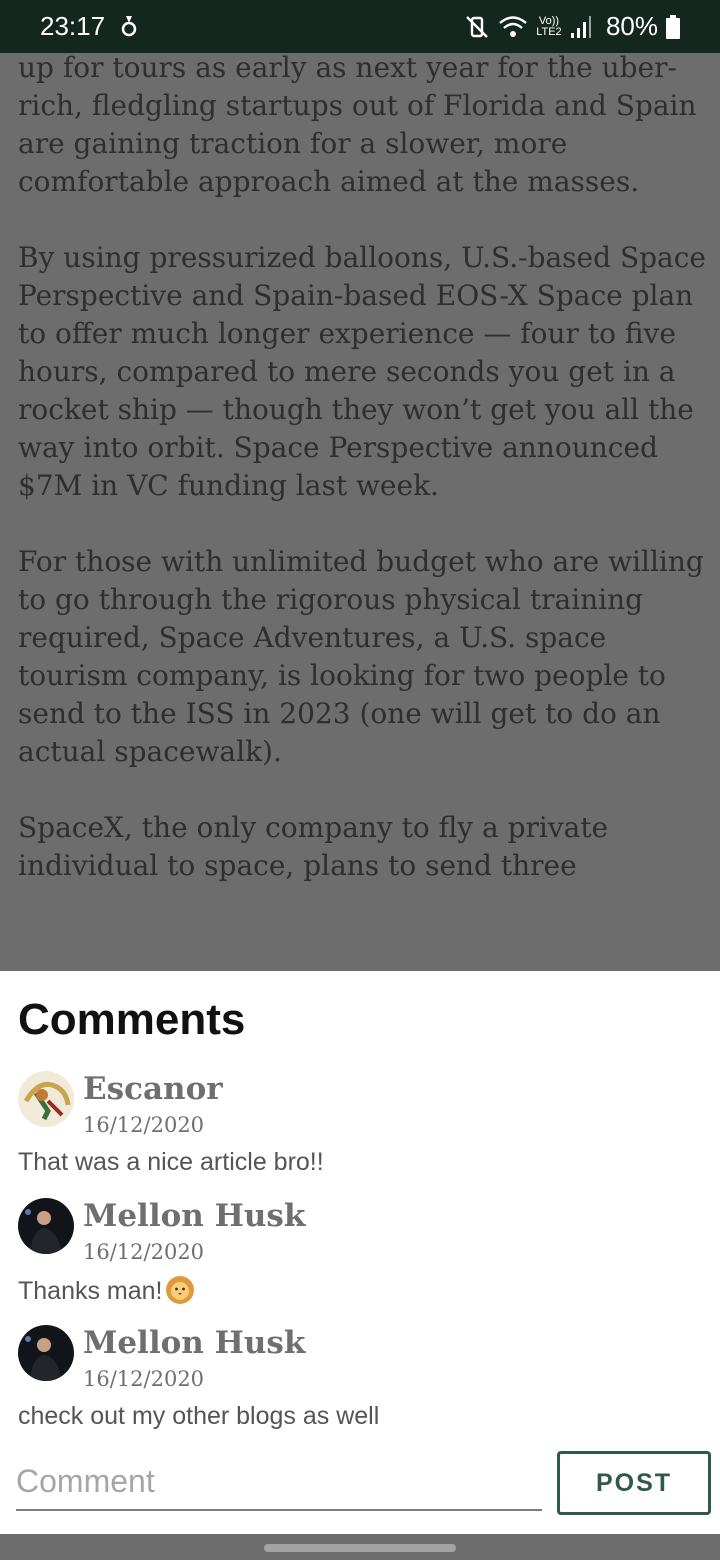  I want to click on comment-text: That was a nice article bro!!, so click(171, 1162).